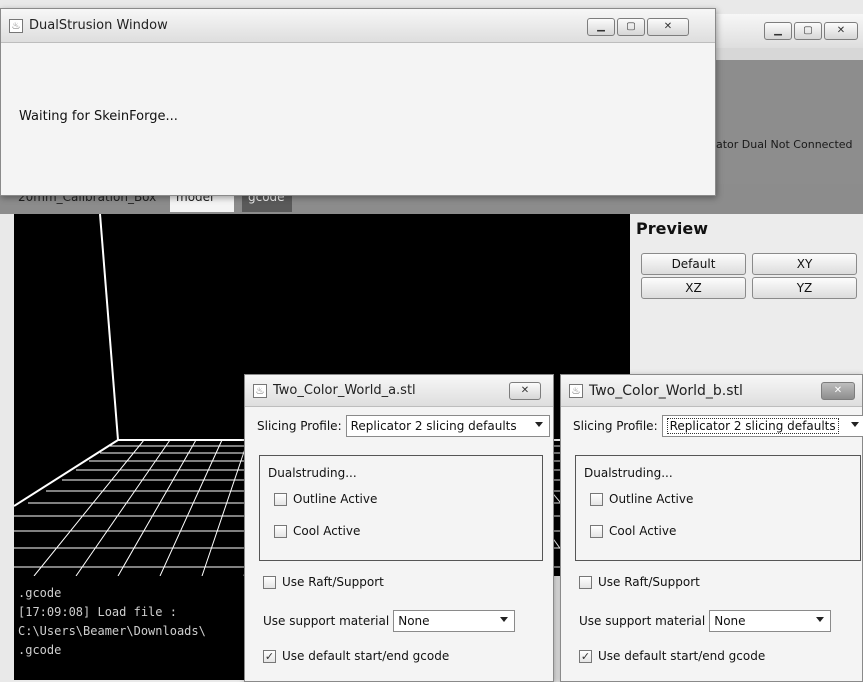 The height and width of the screenshot is (682, 863). I want to click on stl-a-close-button: ✕, so click(525, 391).